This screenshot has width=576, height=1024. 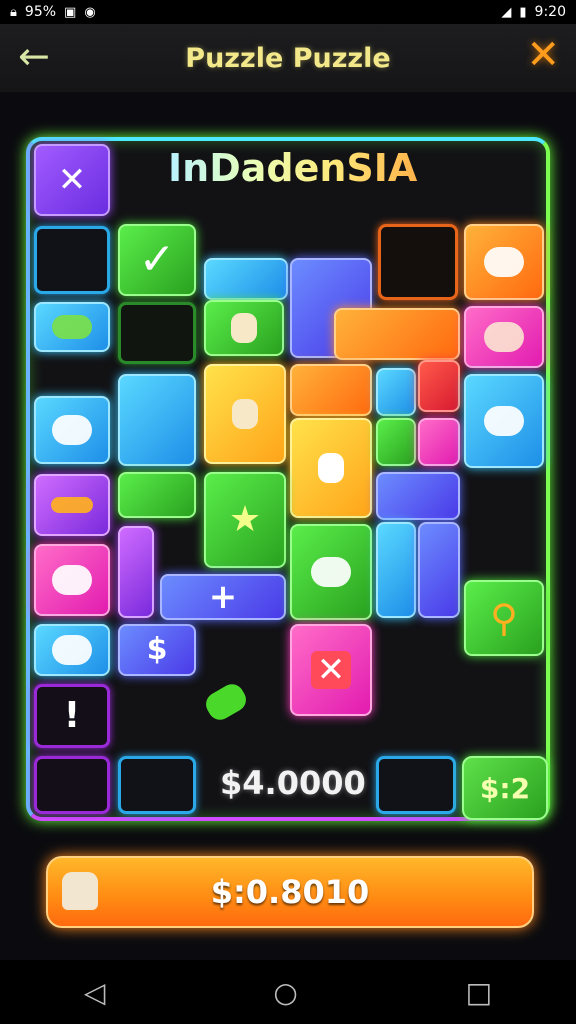 I want to click on shuffle-tile: ✕, so click(x=72, y=180).